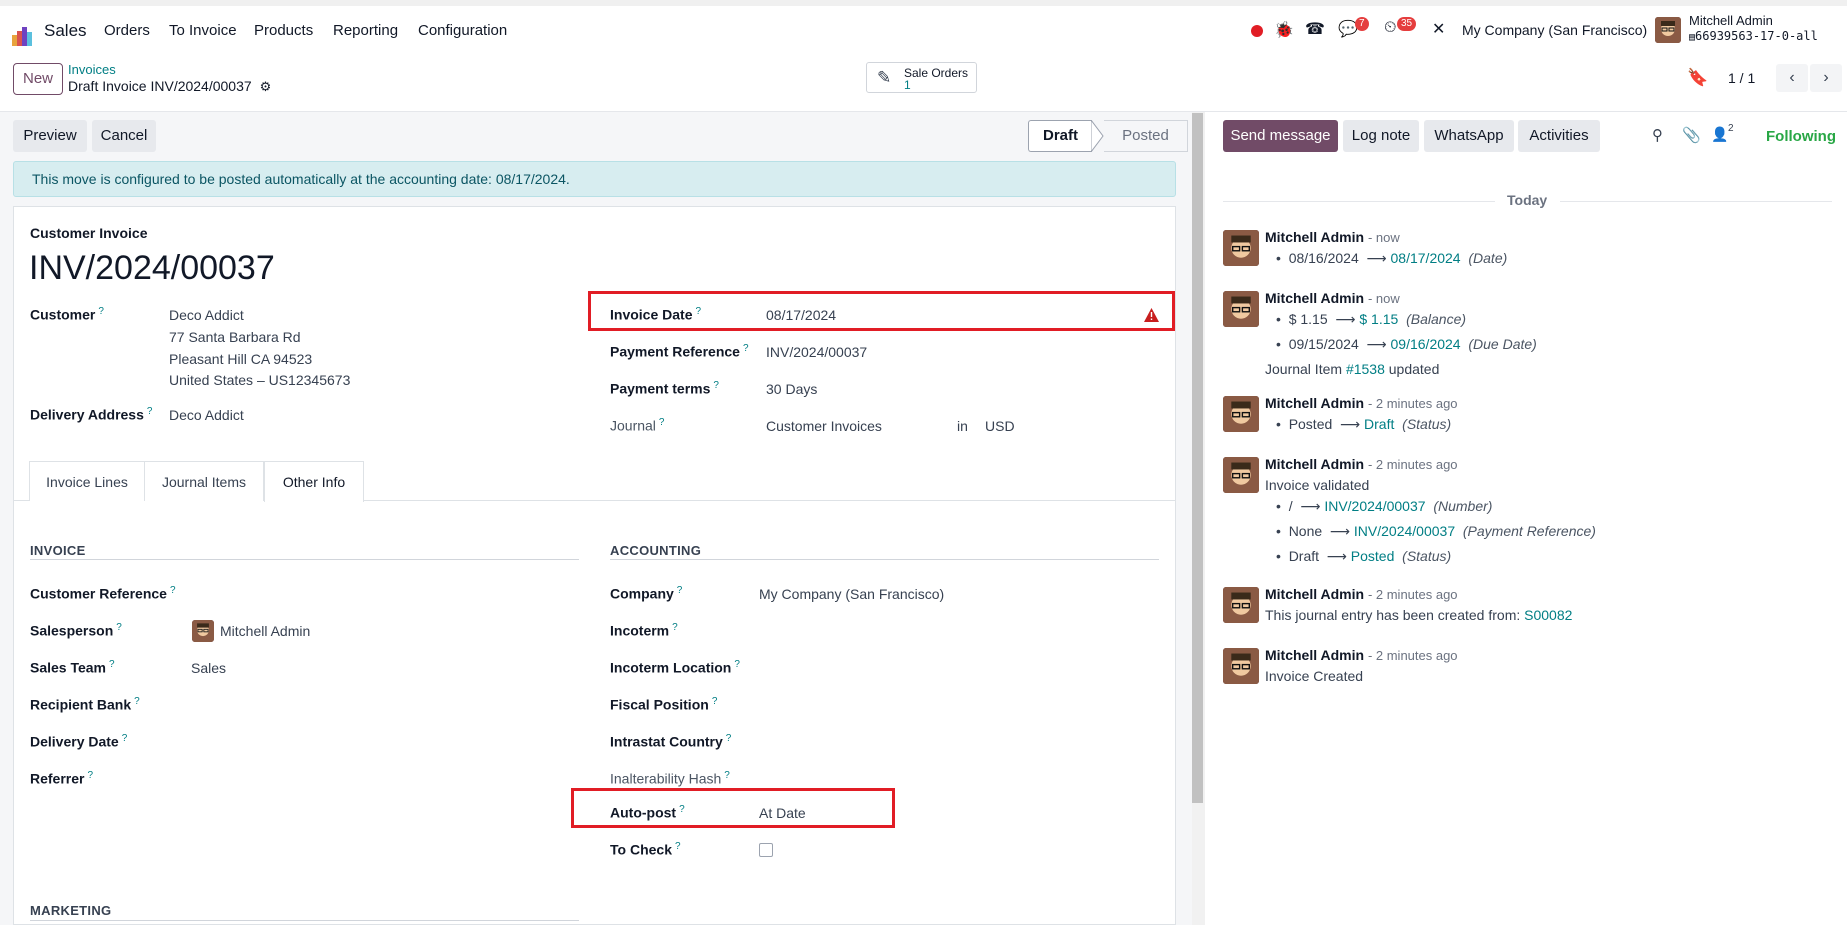  Describe the element at coordinates (801, 315) in the screenshot. I see `invoice-date-field: 08/17/2024` at that location.